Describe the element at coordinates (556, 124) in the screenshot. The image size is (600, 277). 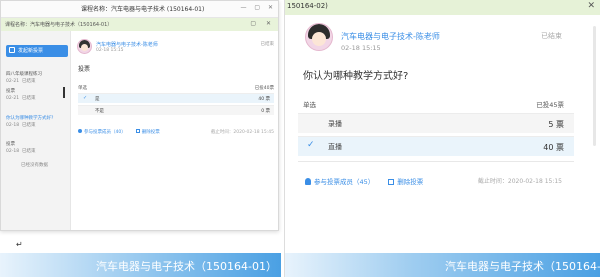
I see `option-votes: 5 票` at that location.